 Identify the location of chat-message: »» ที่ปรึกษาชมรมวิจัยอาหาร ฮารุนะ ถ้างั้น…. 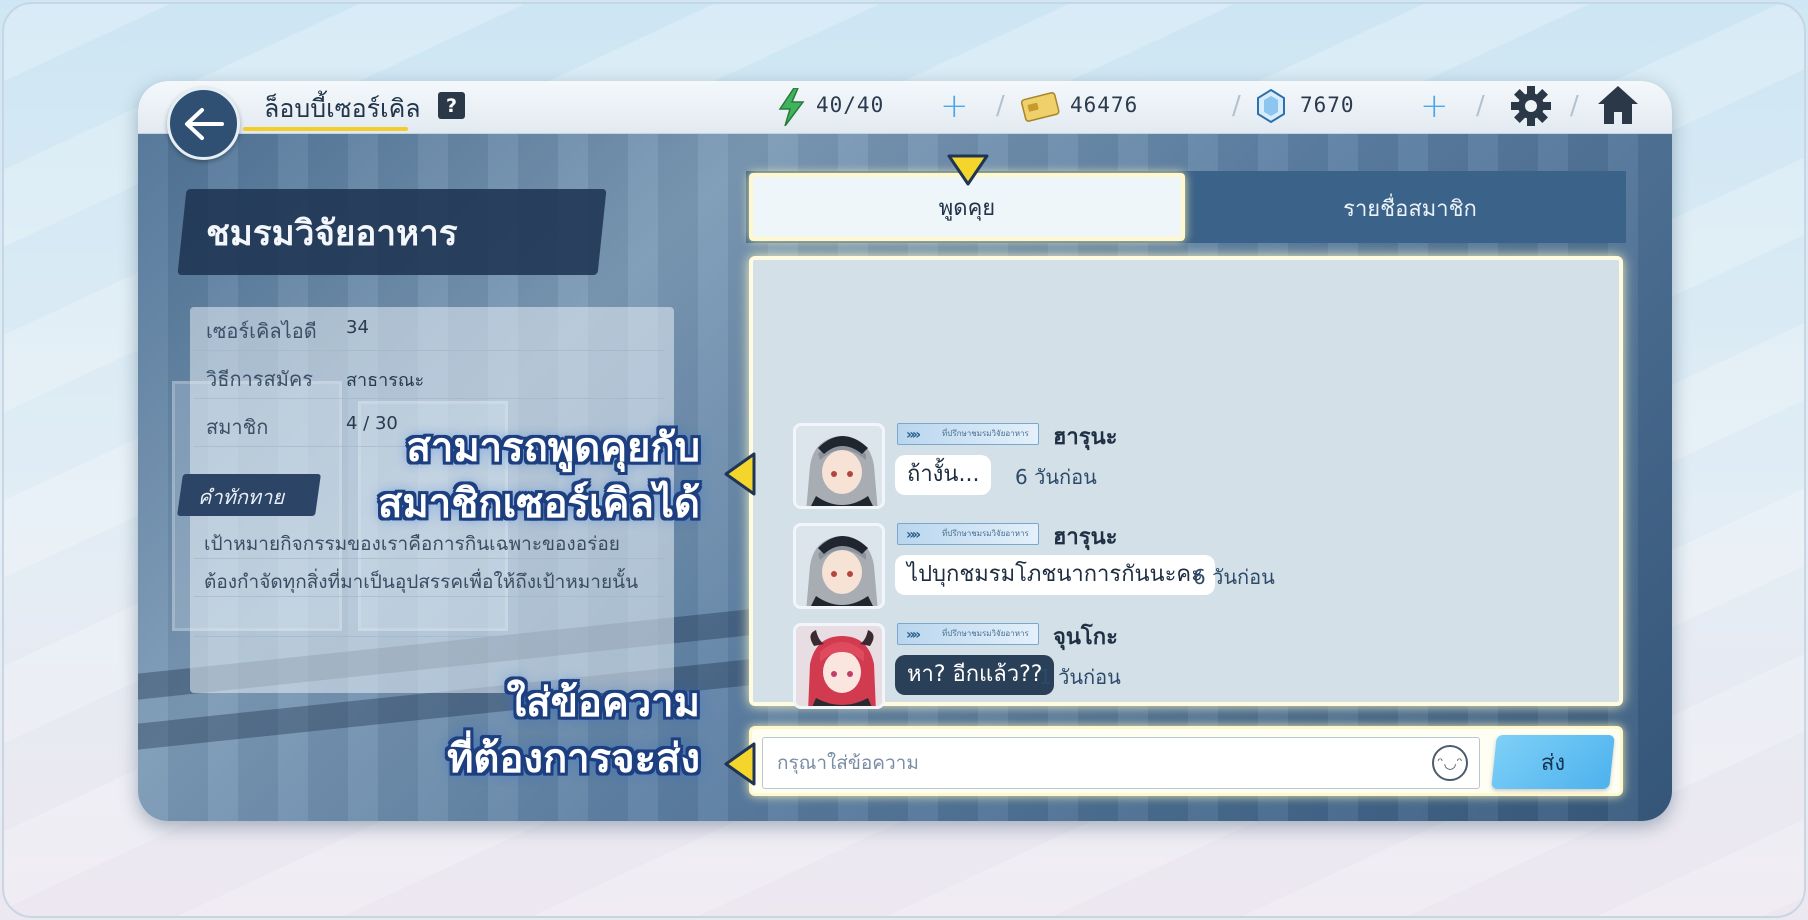
(1183, 469).